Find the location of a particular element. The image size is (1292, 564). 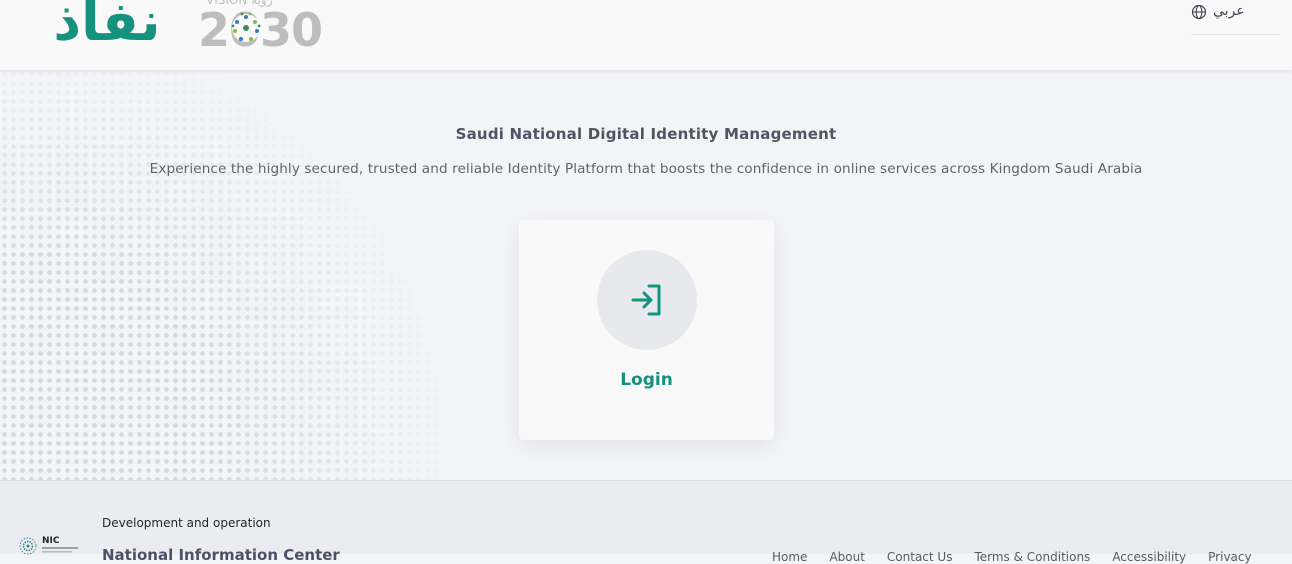

login-icon-circle is located at coordinates (647, 300).